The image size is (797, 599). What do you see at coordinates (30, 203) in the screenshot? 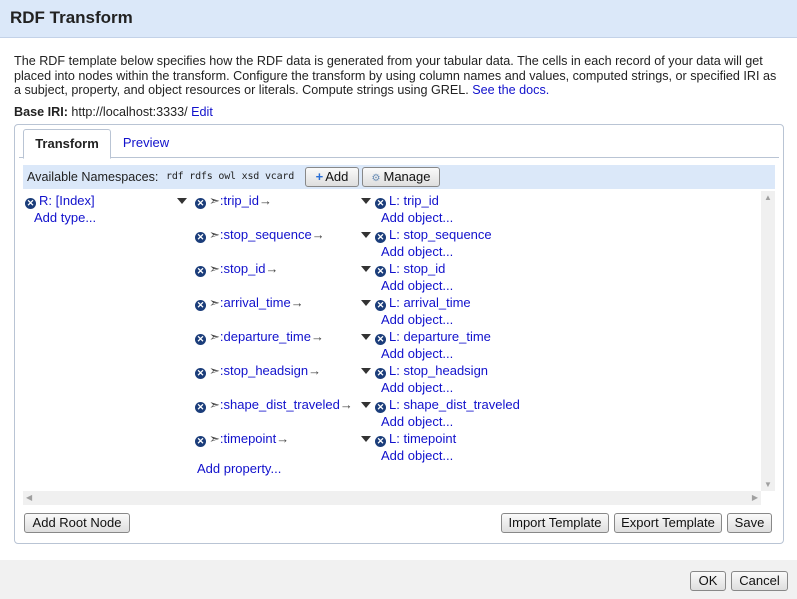
I see `delete-node-icon: ✕` at bounding box center [30, 203].